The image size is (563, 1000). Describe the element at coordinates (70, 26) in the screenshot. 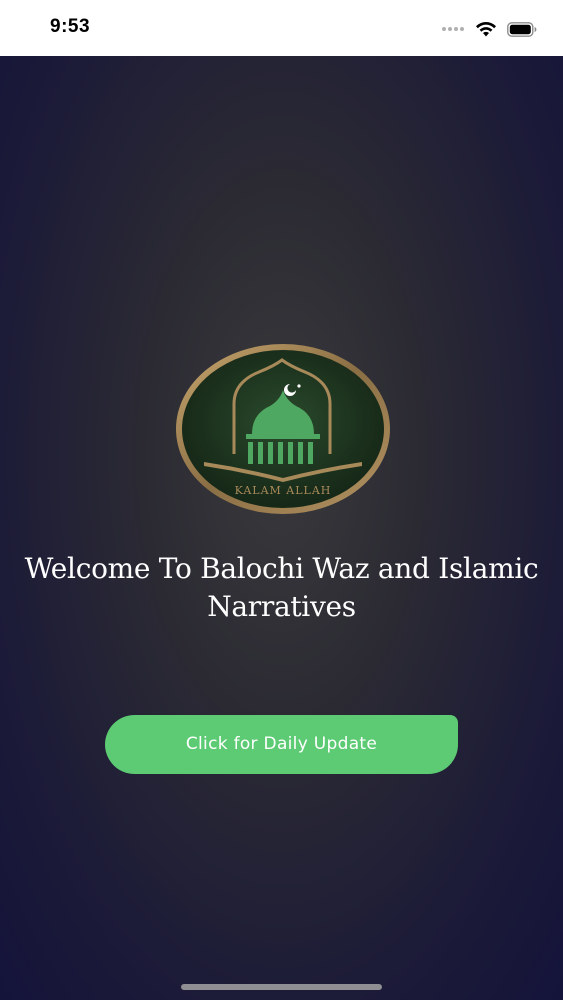

I see `status-time: 9:53` at that location.